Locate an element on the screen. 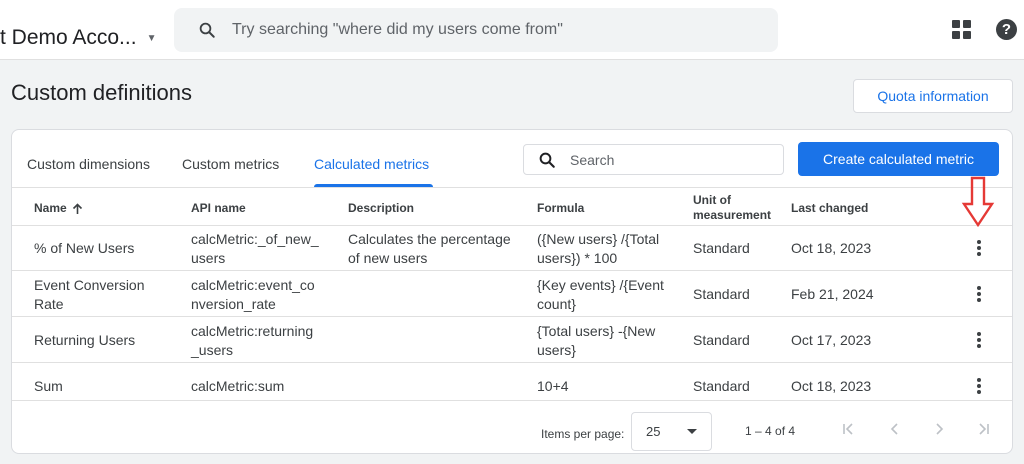 This screenshot has height=464, width=1024. column-header-last-changed: Last changed is located at coordinates (830, 208).